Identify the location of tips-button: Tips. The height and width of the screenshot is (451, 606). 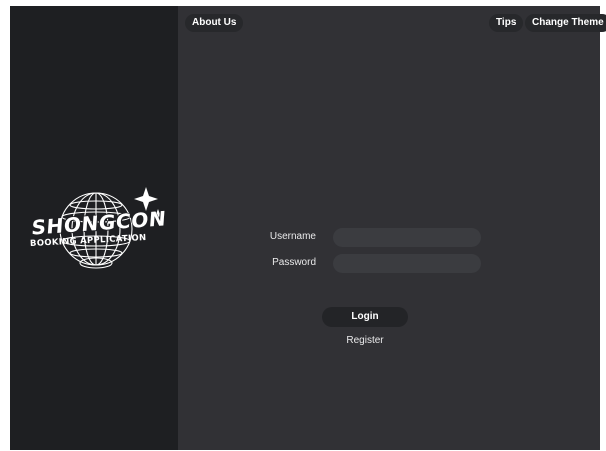
(506, 23).